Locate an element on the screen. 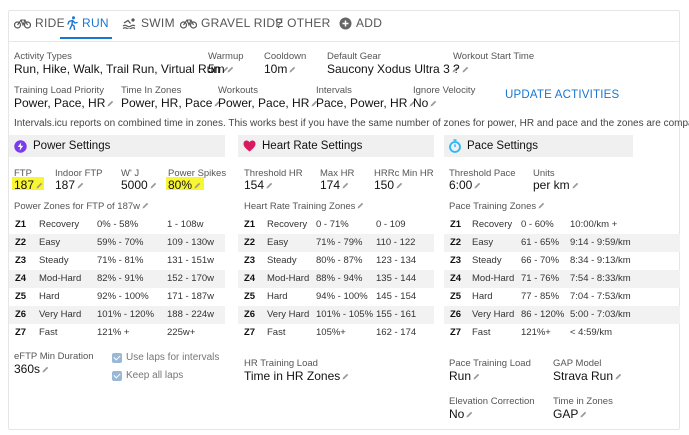 The width and height of the screenshot is (689, 435). training-load-priority-value: Power, Pace, HR is located at coordinates (64, 103).